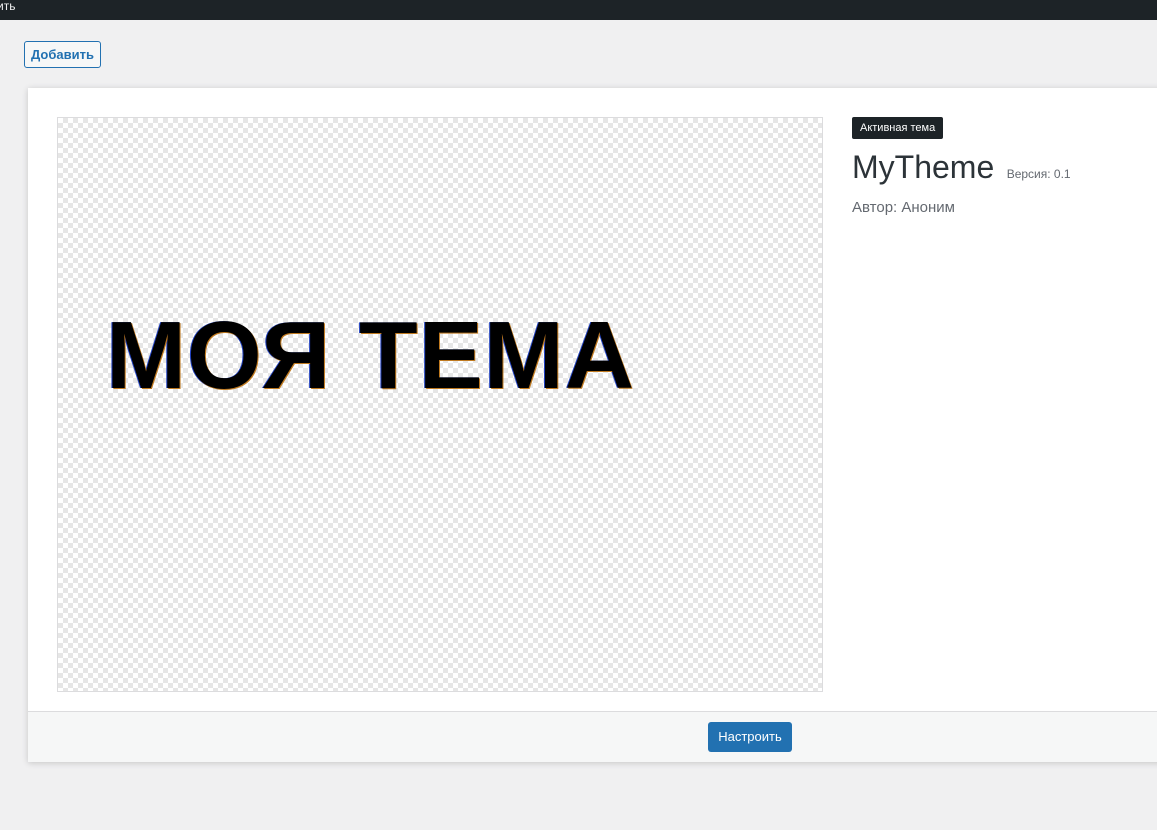  Describe the element at coordinates (903, 207) in the screenshot. I see `theme-author: Автор: Аноним` at that location.